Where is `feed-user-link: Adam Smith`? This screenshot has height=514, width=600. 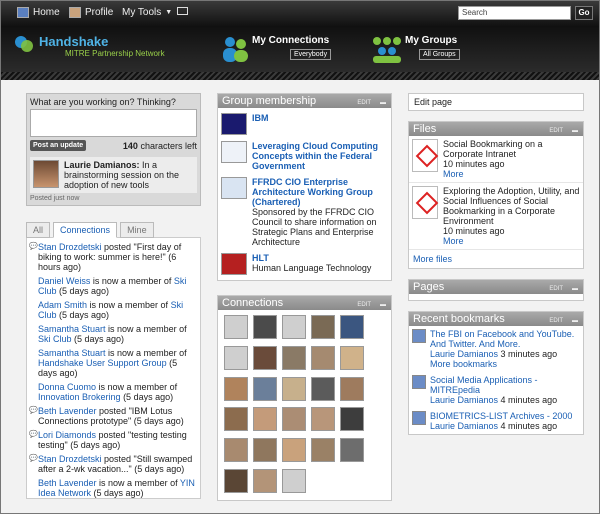 feed-user-link: Adam Smith is located at coordinates (62, 305).